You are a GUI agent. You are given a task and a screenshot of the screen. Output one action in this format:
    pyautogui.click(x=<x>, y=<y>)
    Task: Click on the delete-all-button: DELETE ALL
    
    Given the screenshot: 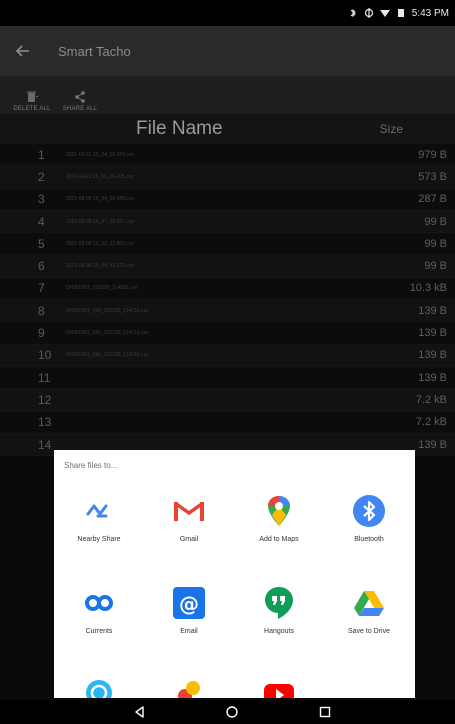 What is the action you would take?
    pyautogui.click(x=32, y=101)
    